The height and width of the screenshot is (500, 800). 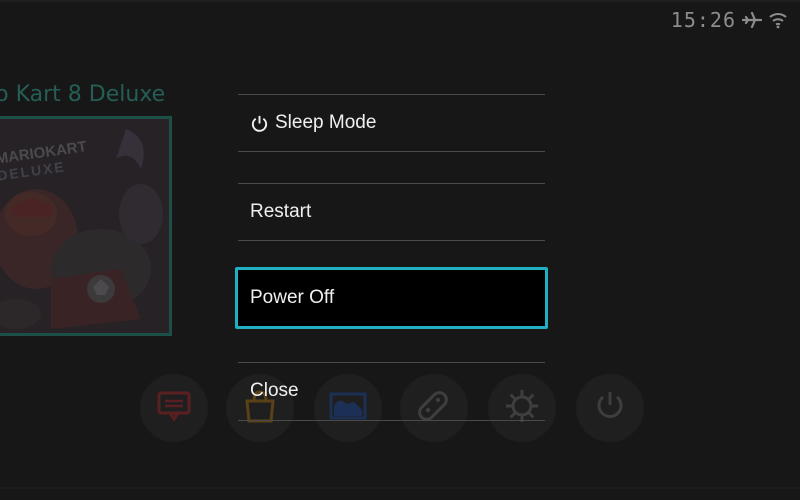 What do you see at coordinates (274, 390) in the screenshot?
I see `close-label: Close` at bounding box center [274, 390].